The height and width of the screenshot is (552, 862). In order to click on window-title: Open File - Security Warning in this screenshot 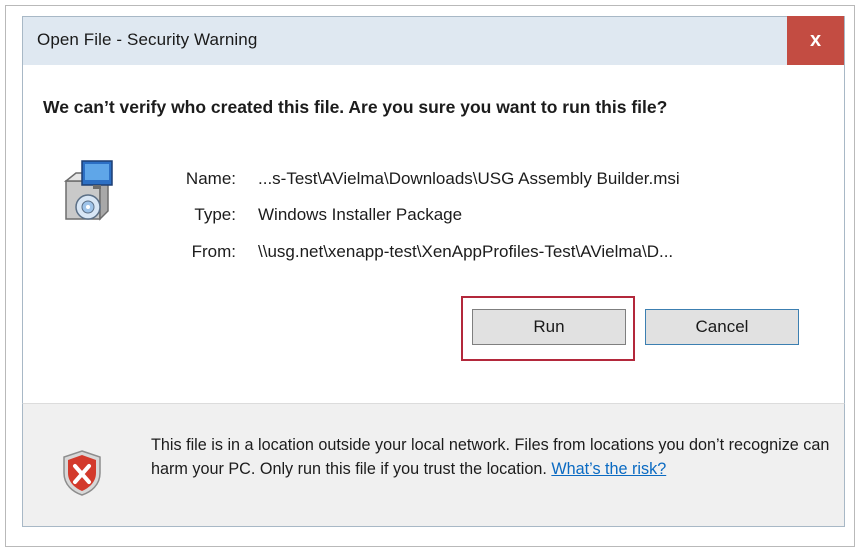, I will do `click(147, 39)`.